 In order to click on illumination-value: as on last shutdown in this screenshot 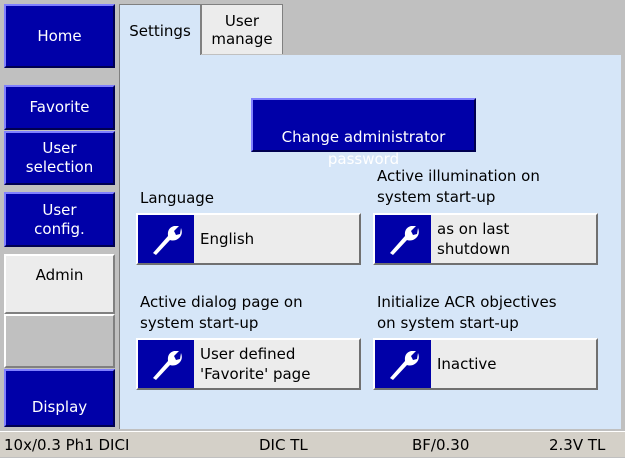, I will do `click(474, 239)`.